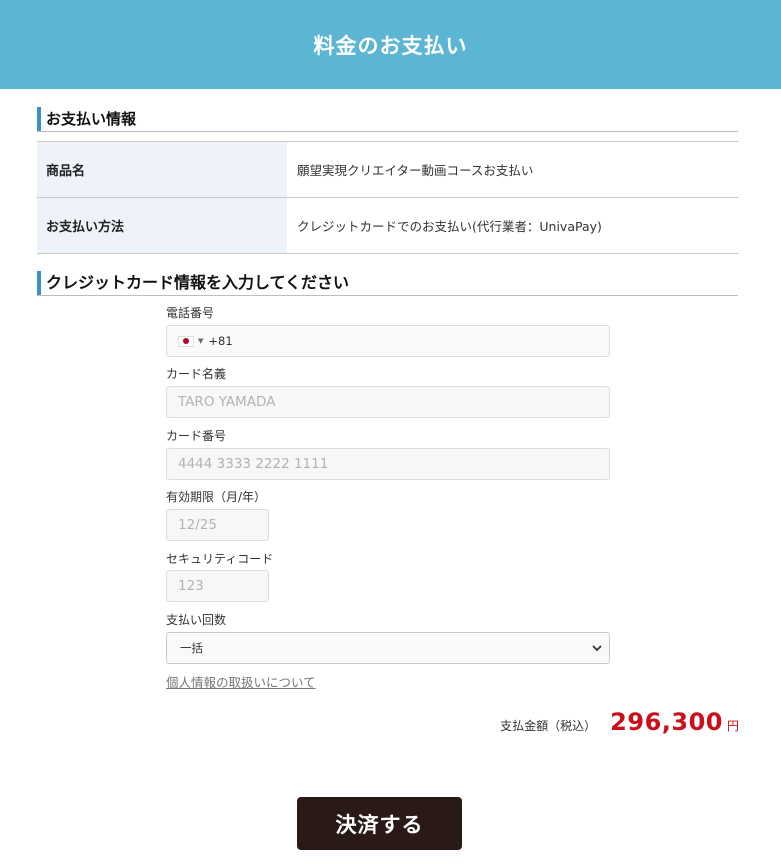 The width and height of the screenshot is (781, 864). Describe the element at coordinates (217, 586) in the screenshot. I see `cvc-input: 123` at that location.